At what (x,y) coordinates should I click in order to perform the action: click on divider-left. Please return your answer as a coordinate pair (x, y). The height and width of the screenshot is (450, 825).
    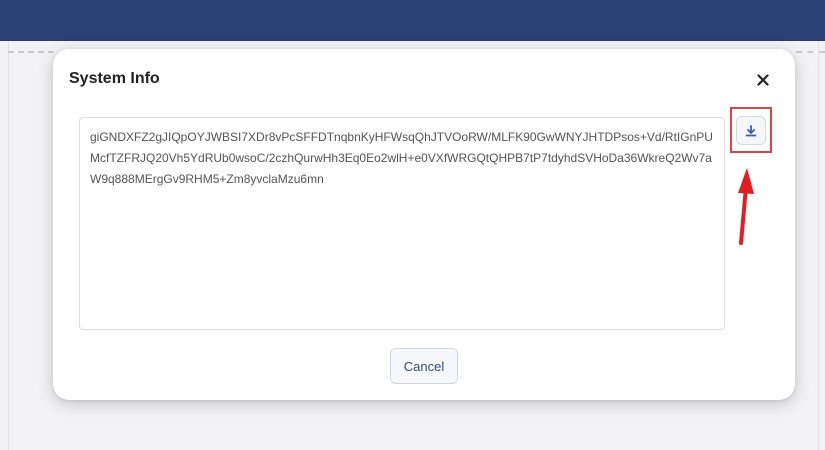
    Looking at the image, I should click on (31, 52).